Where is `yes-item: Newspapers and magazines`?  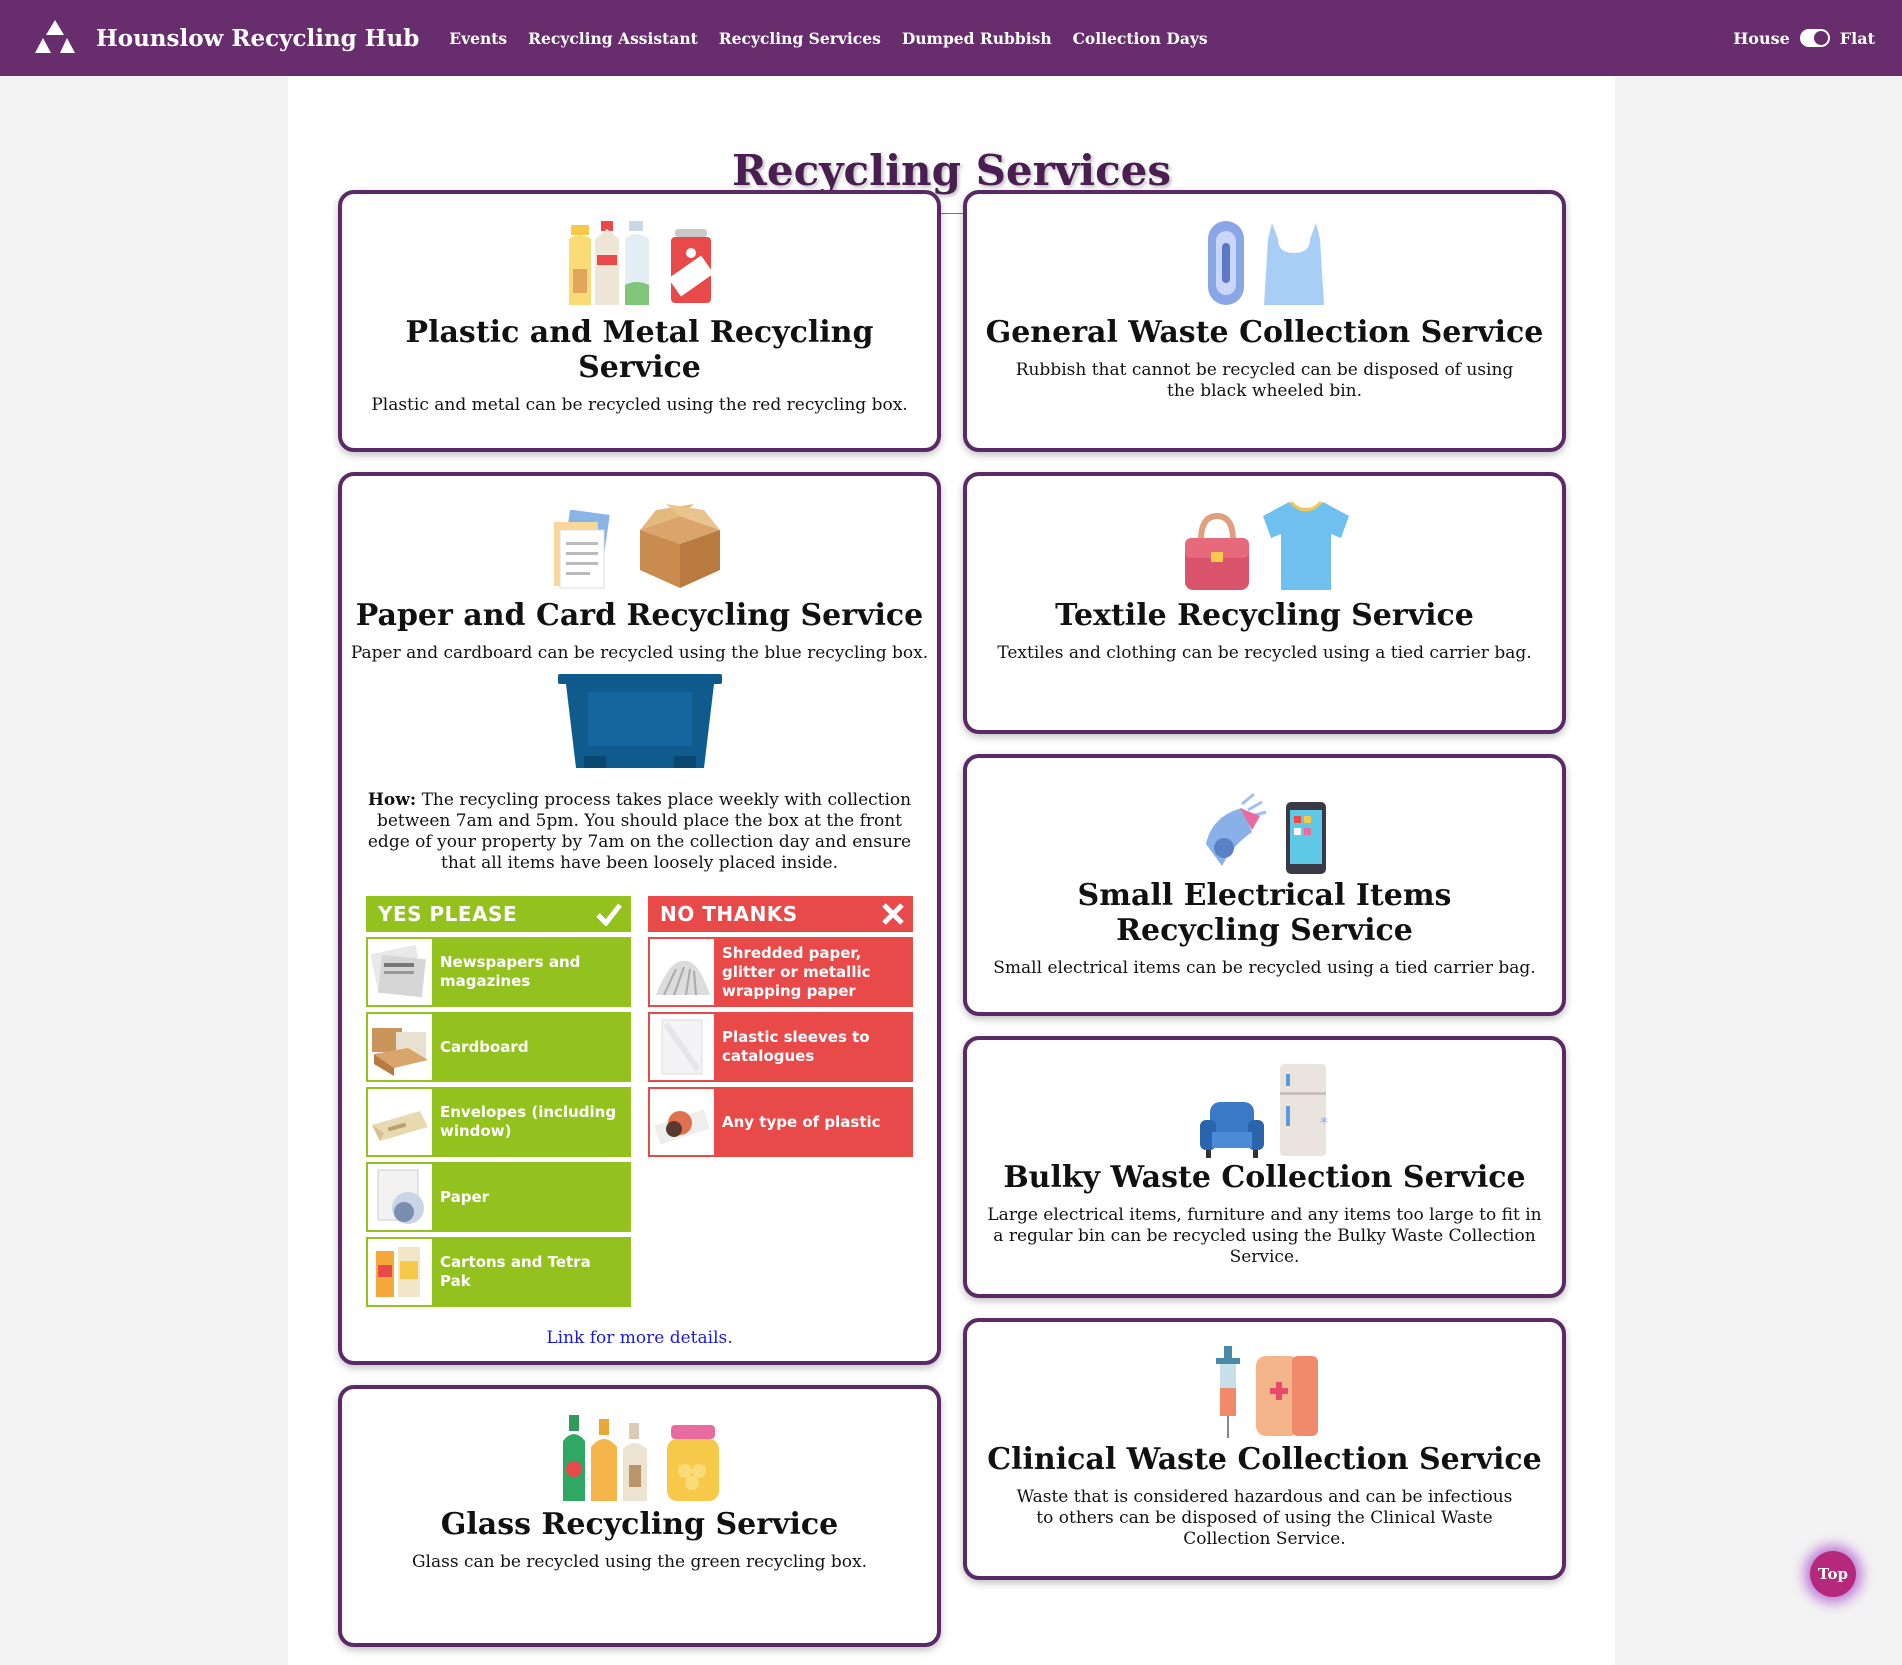 yes-item: Newspapers and magazines is located at coordinates (498, 972).